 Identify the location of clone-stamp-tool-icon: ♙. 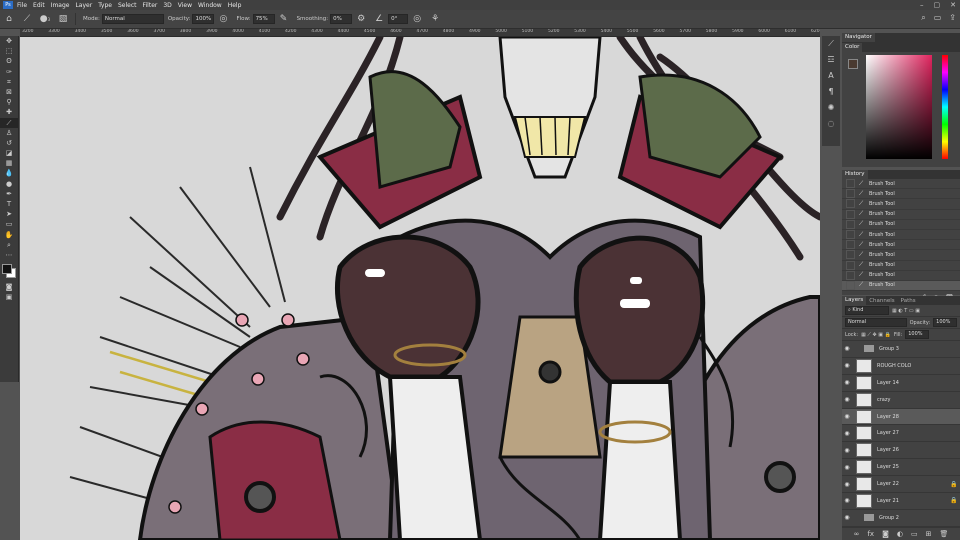
(9, 133).